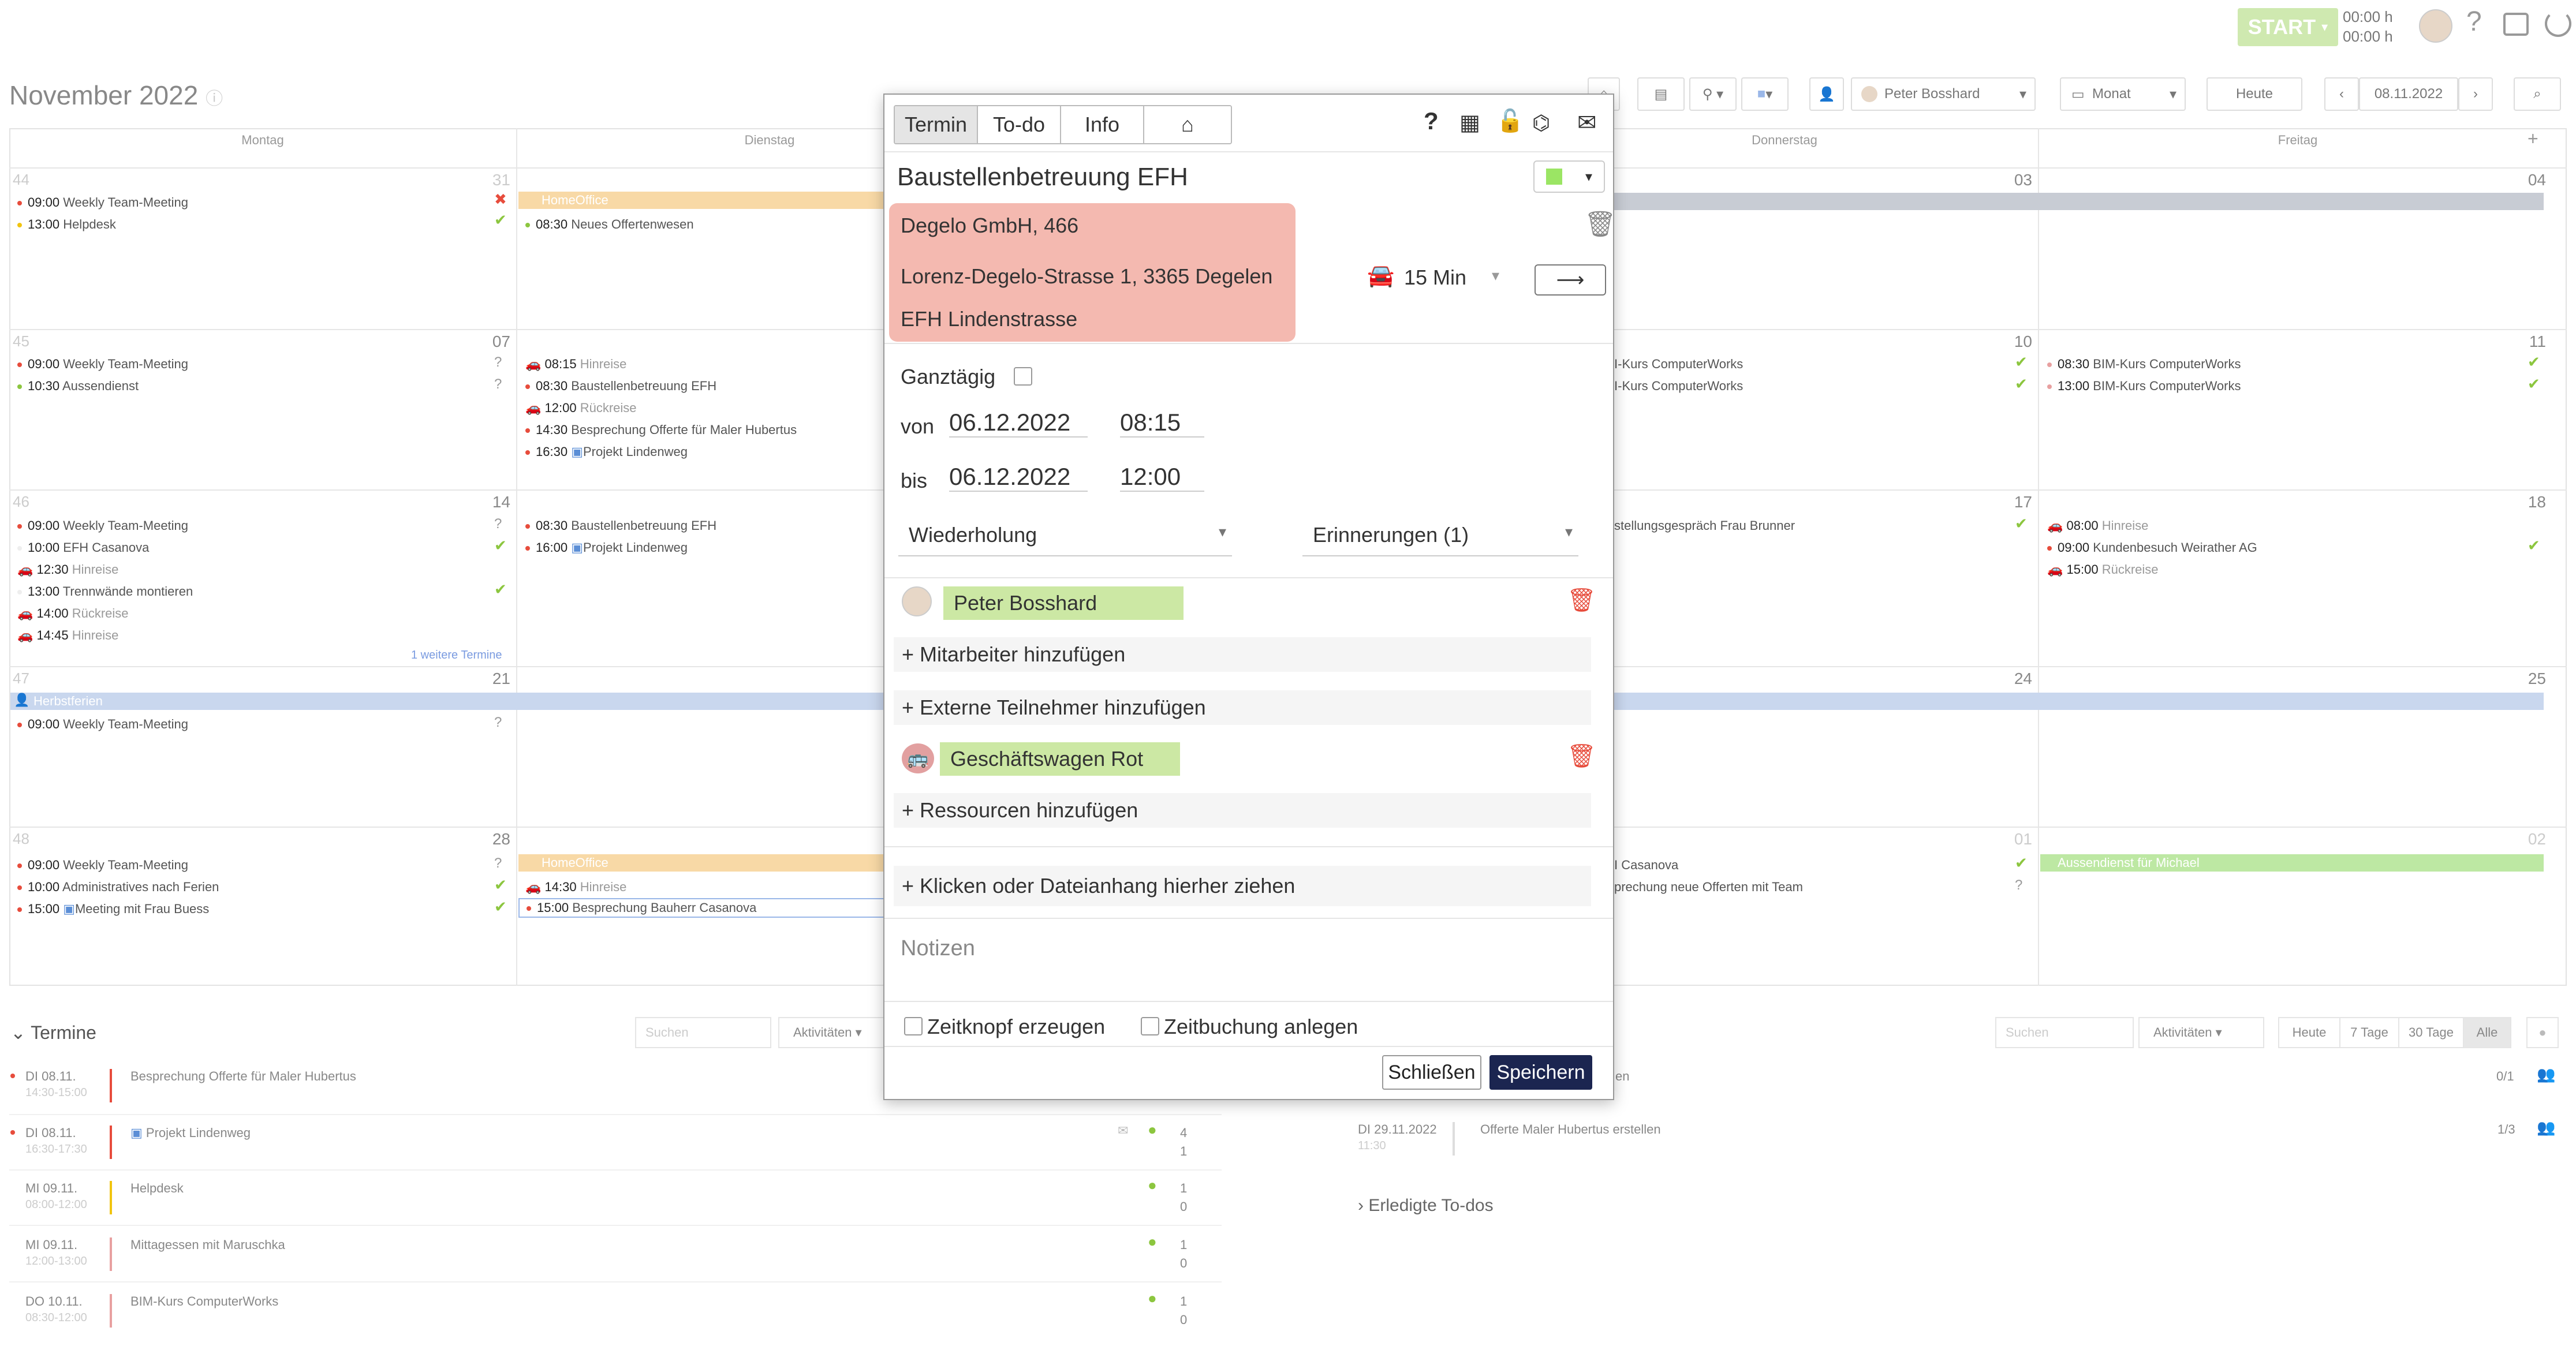 Image resolution: width=2576 pixels, height=1346 pixels. What do you see at coordinates (1242, 810) in the screenshot?
I see `add-resource-button: + Ressourcen hinzufügen` at bounding box center [1242, 810].